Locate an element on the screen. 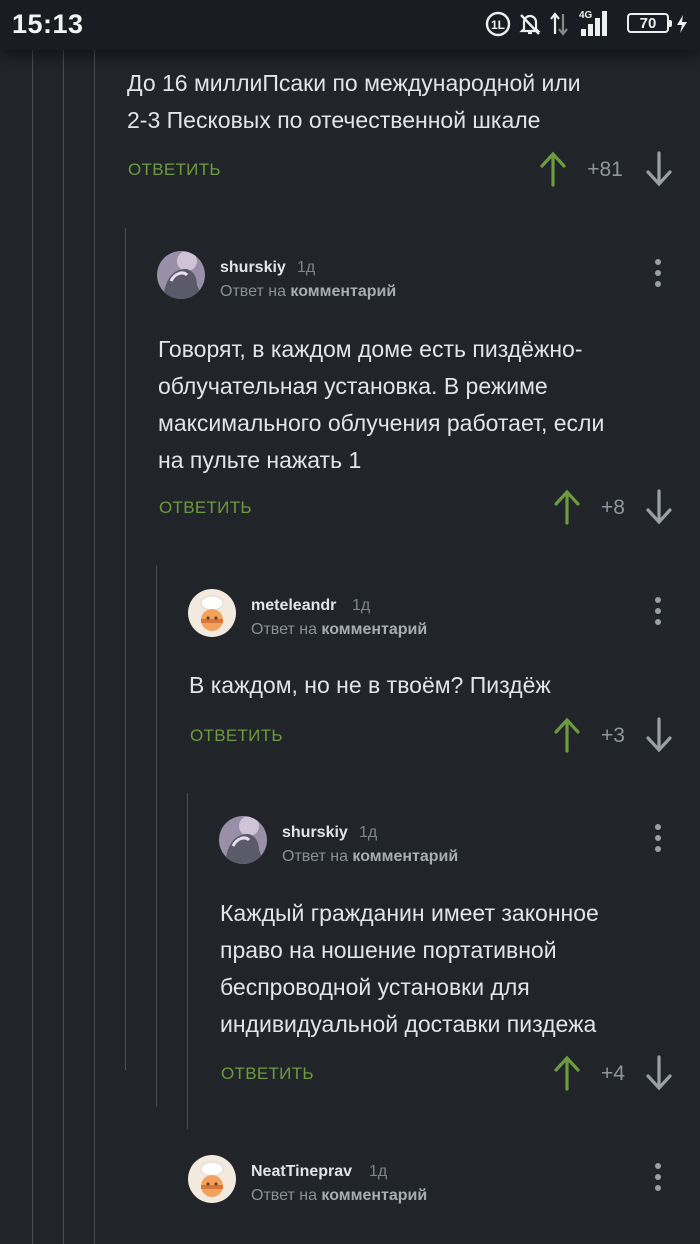 This screenshot has width=700, height=1244. charging-icon is located at coordinates (682, 24).